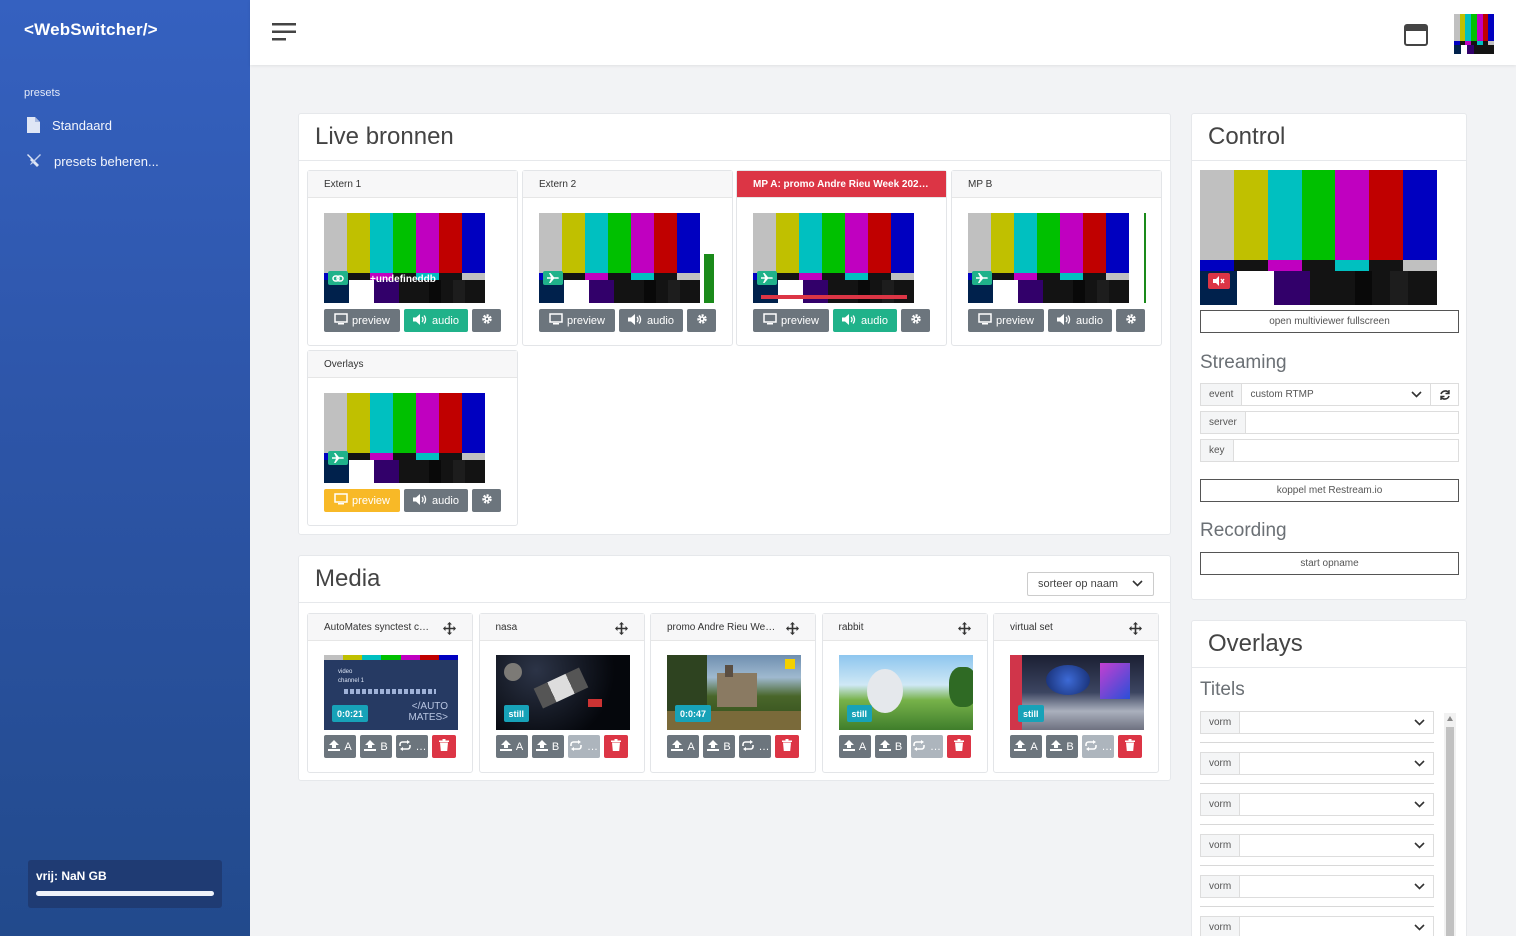 Image resolution: width=1516 pixels, height=936 pixels. What do you see at coordinates (555, 746) in the screenshot?
I see `button-label: B` at bounding box center [555, 746].